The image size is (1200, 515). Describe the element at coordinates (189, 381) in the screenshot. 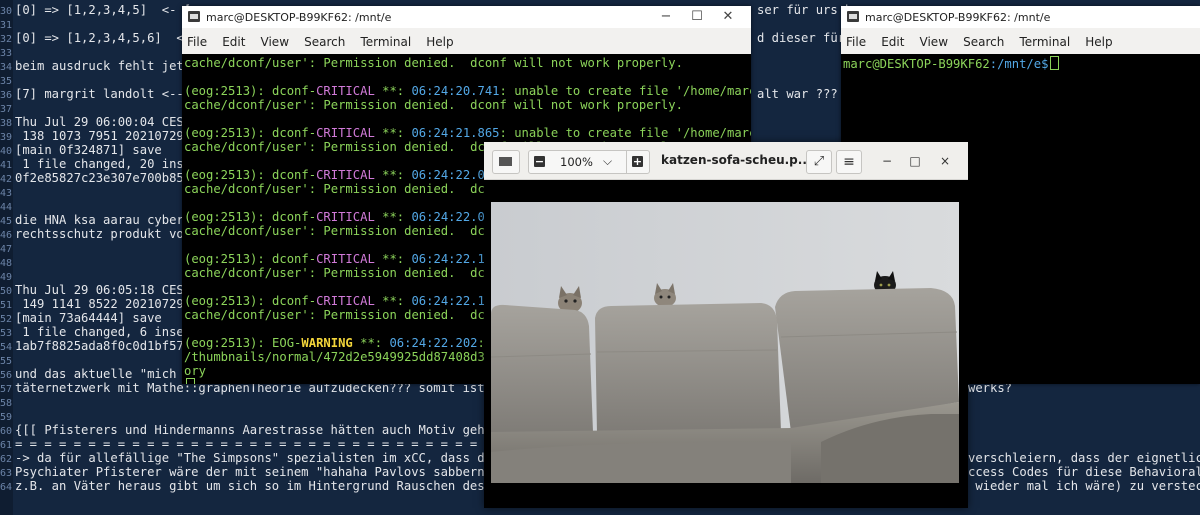

I see `terminal-cursor` at that location.